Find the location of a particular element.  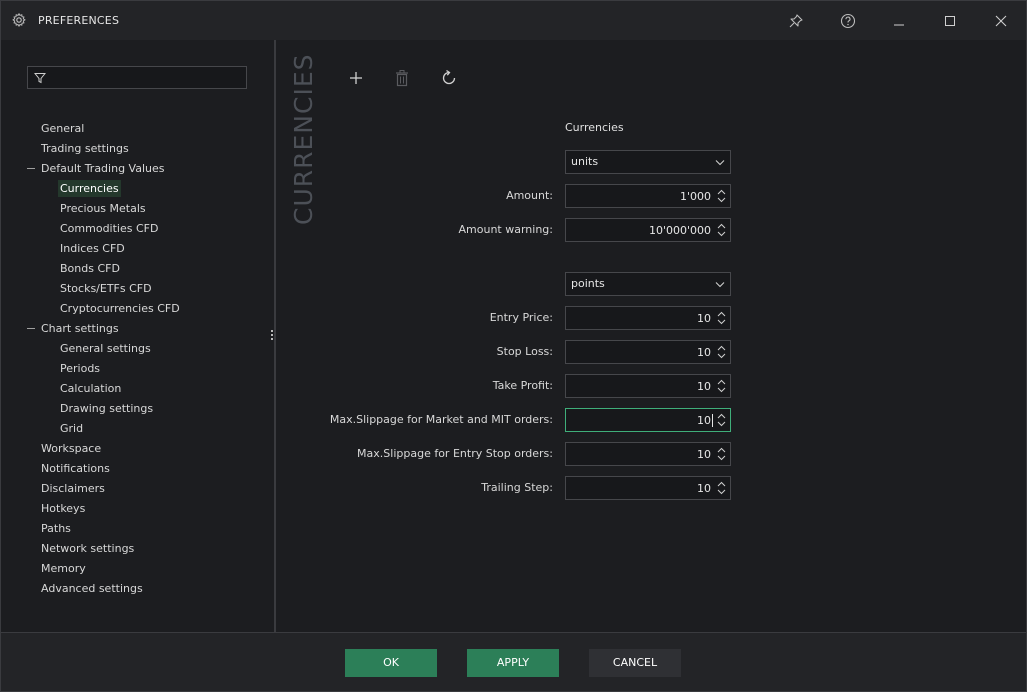

help-icon is located at coordinates (848, 21).